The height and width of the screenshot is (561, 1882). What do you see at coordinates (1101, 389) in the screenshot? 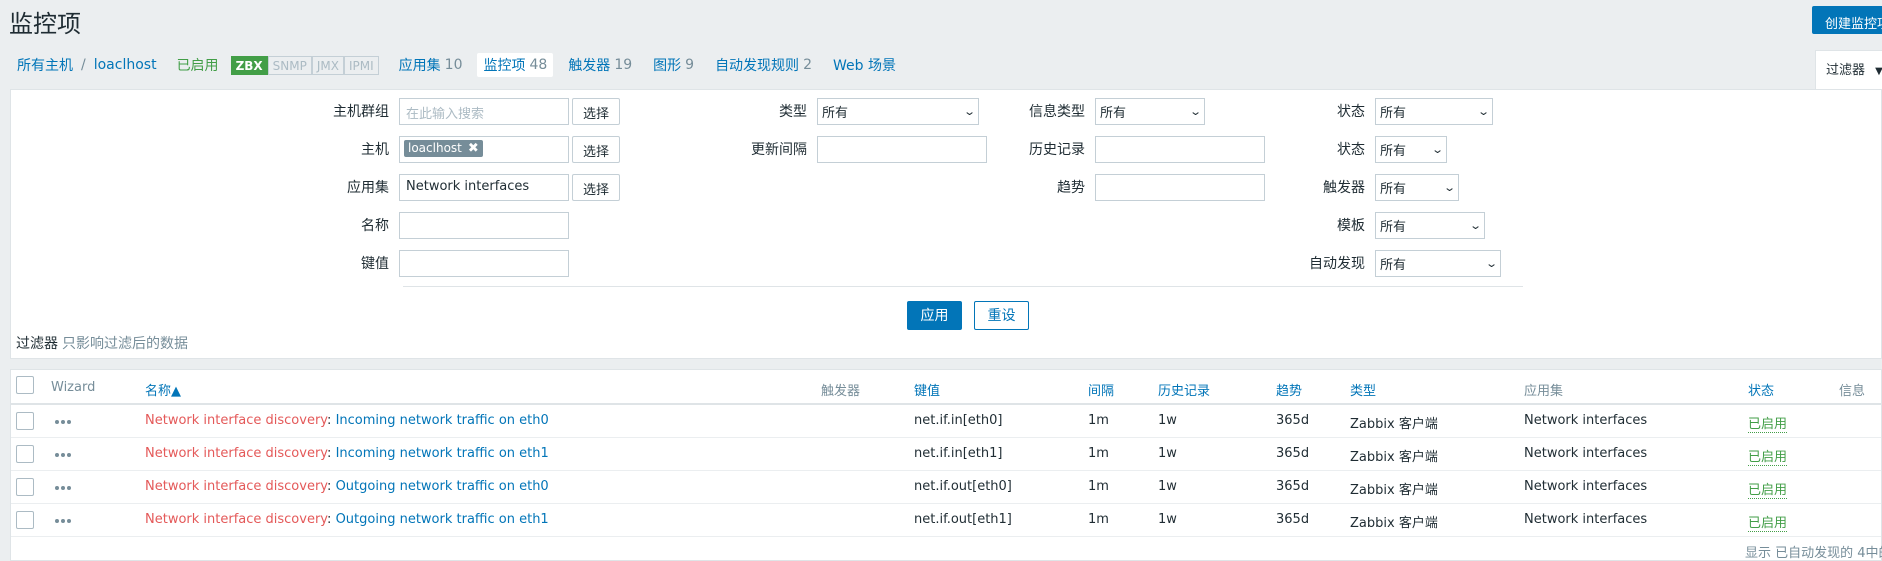
I see `header-interval: 间隔` at bounding box center [1101, 389].